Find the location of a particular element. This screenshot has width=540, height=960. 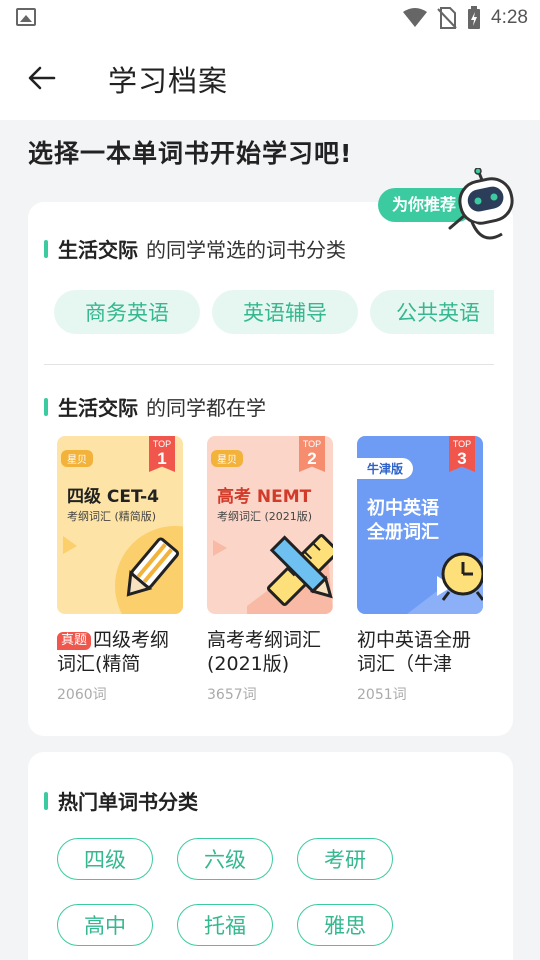

word-count: 3657词 is located at coordinates (232, 695).